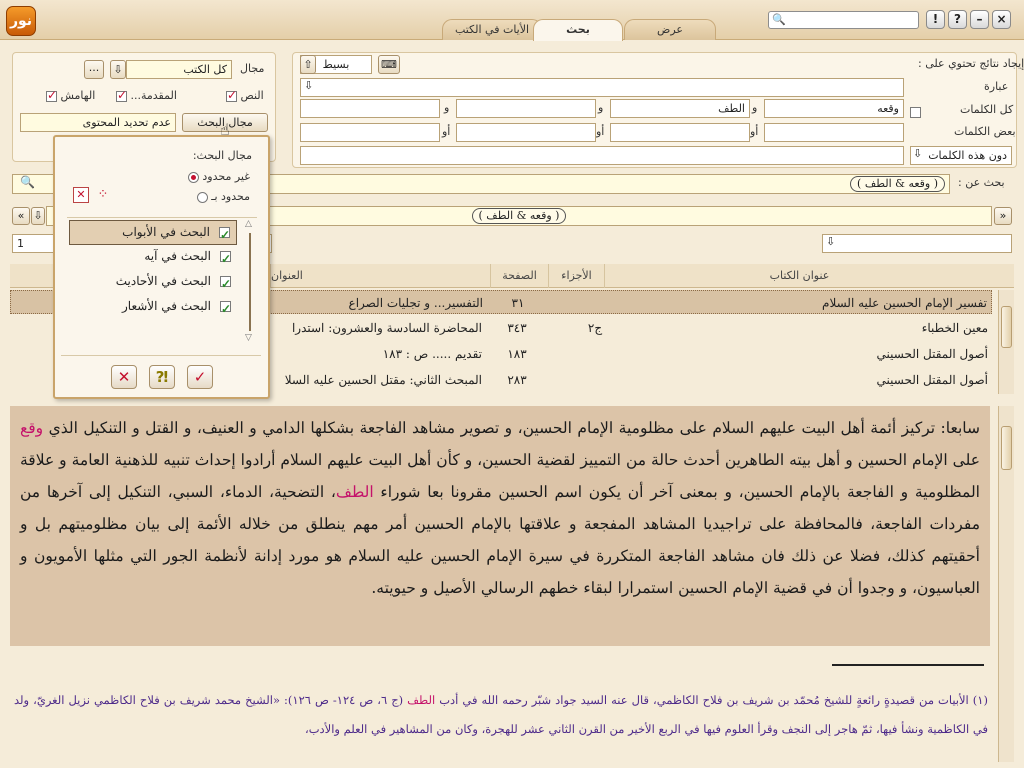 The height and width of the screenshot is (768, 1024). I want to click on unlimited-option: غير محدود, so click(218, 176).